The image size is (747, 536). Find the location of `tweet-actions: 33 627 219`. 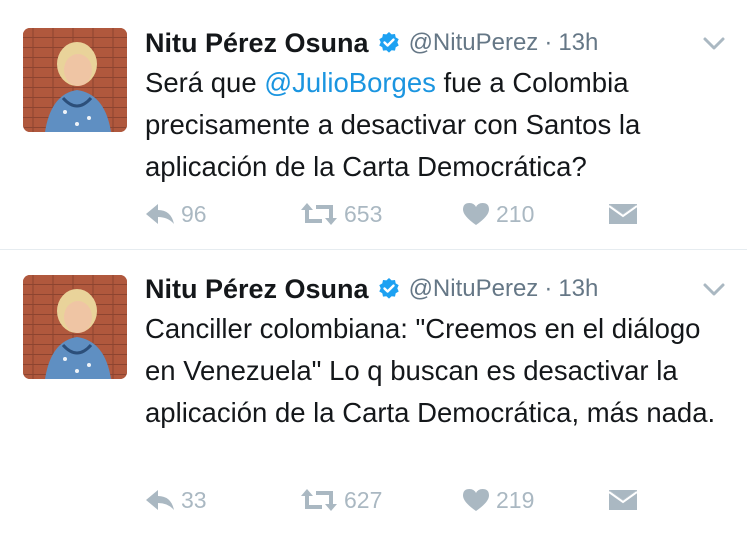

tweet-actions: 33 627 219 is located at coordinates (391, 500).